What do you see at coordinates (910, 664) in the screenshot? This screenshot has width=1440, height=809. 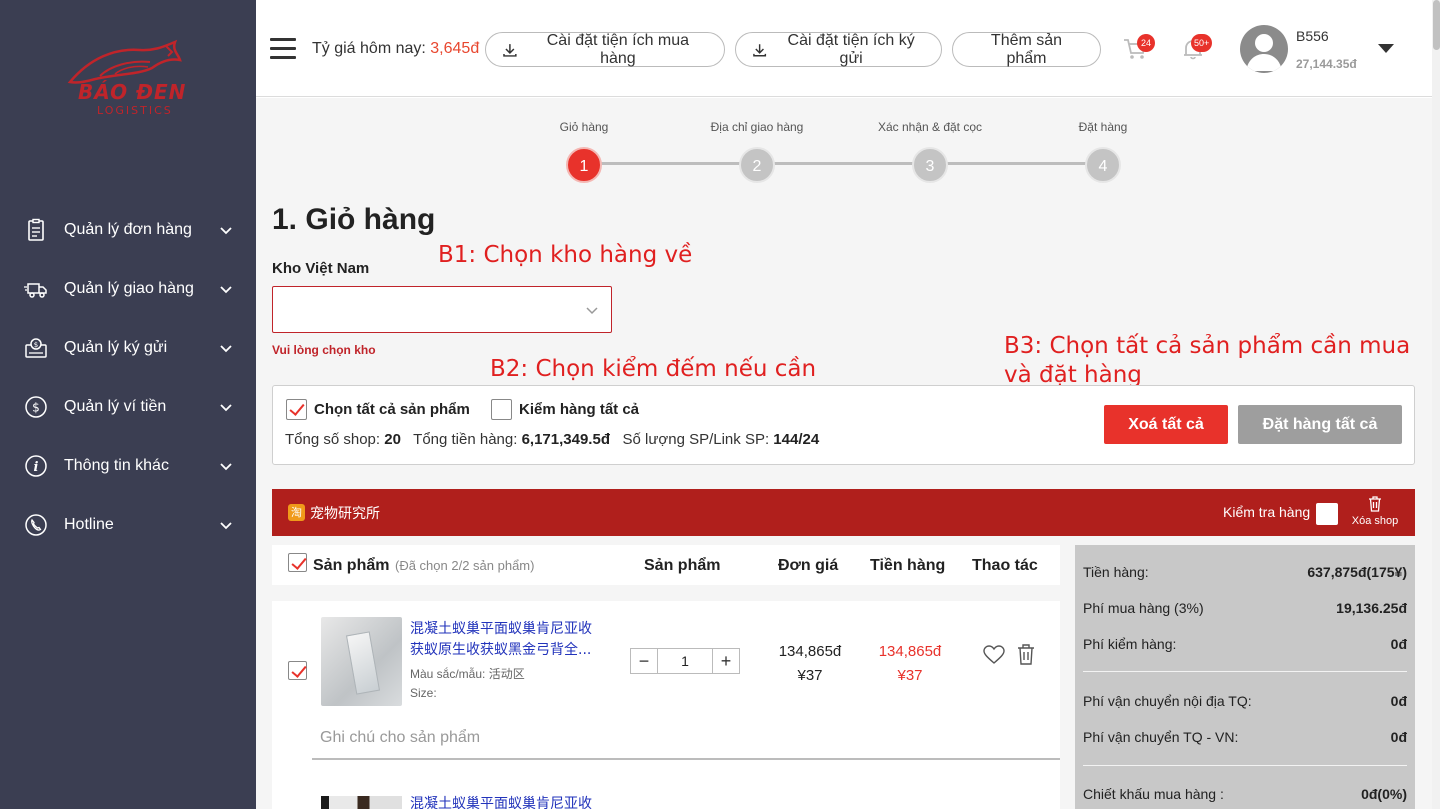 I see `amount: 134,865đ ¥37` at bounding box center [910, 664].